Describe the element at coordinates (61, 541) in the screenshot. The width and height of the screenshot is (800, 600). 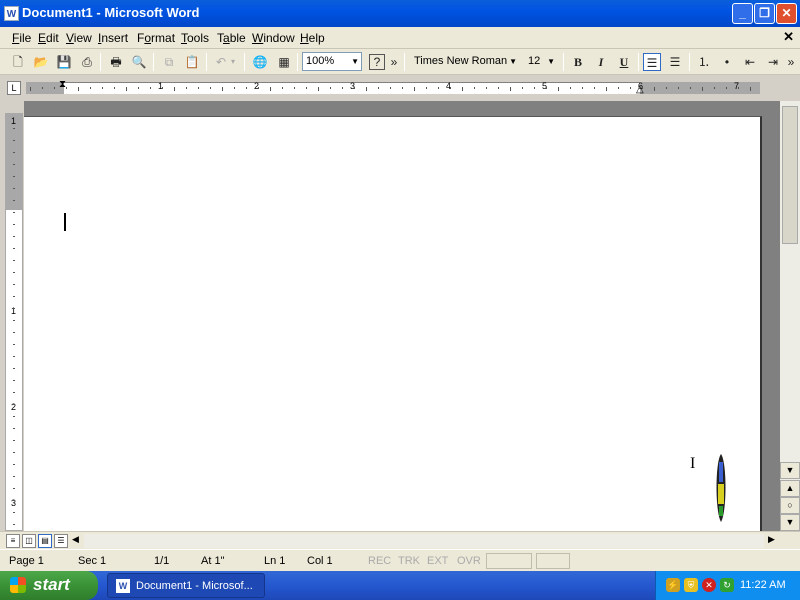
I see `outline-view-icon: ☰` at that location.